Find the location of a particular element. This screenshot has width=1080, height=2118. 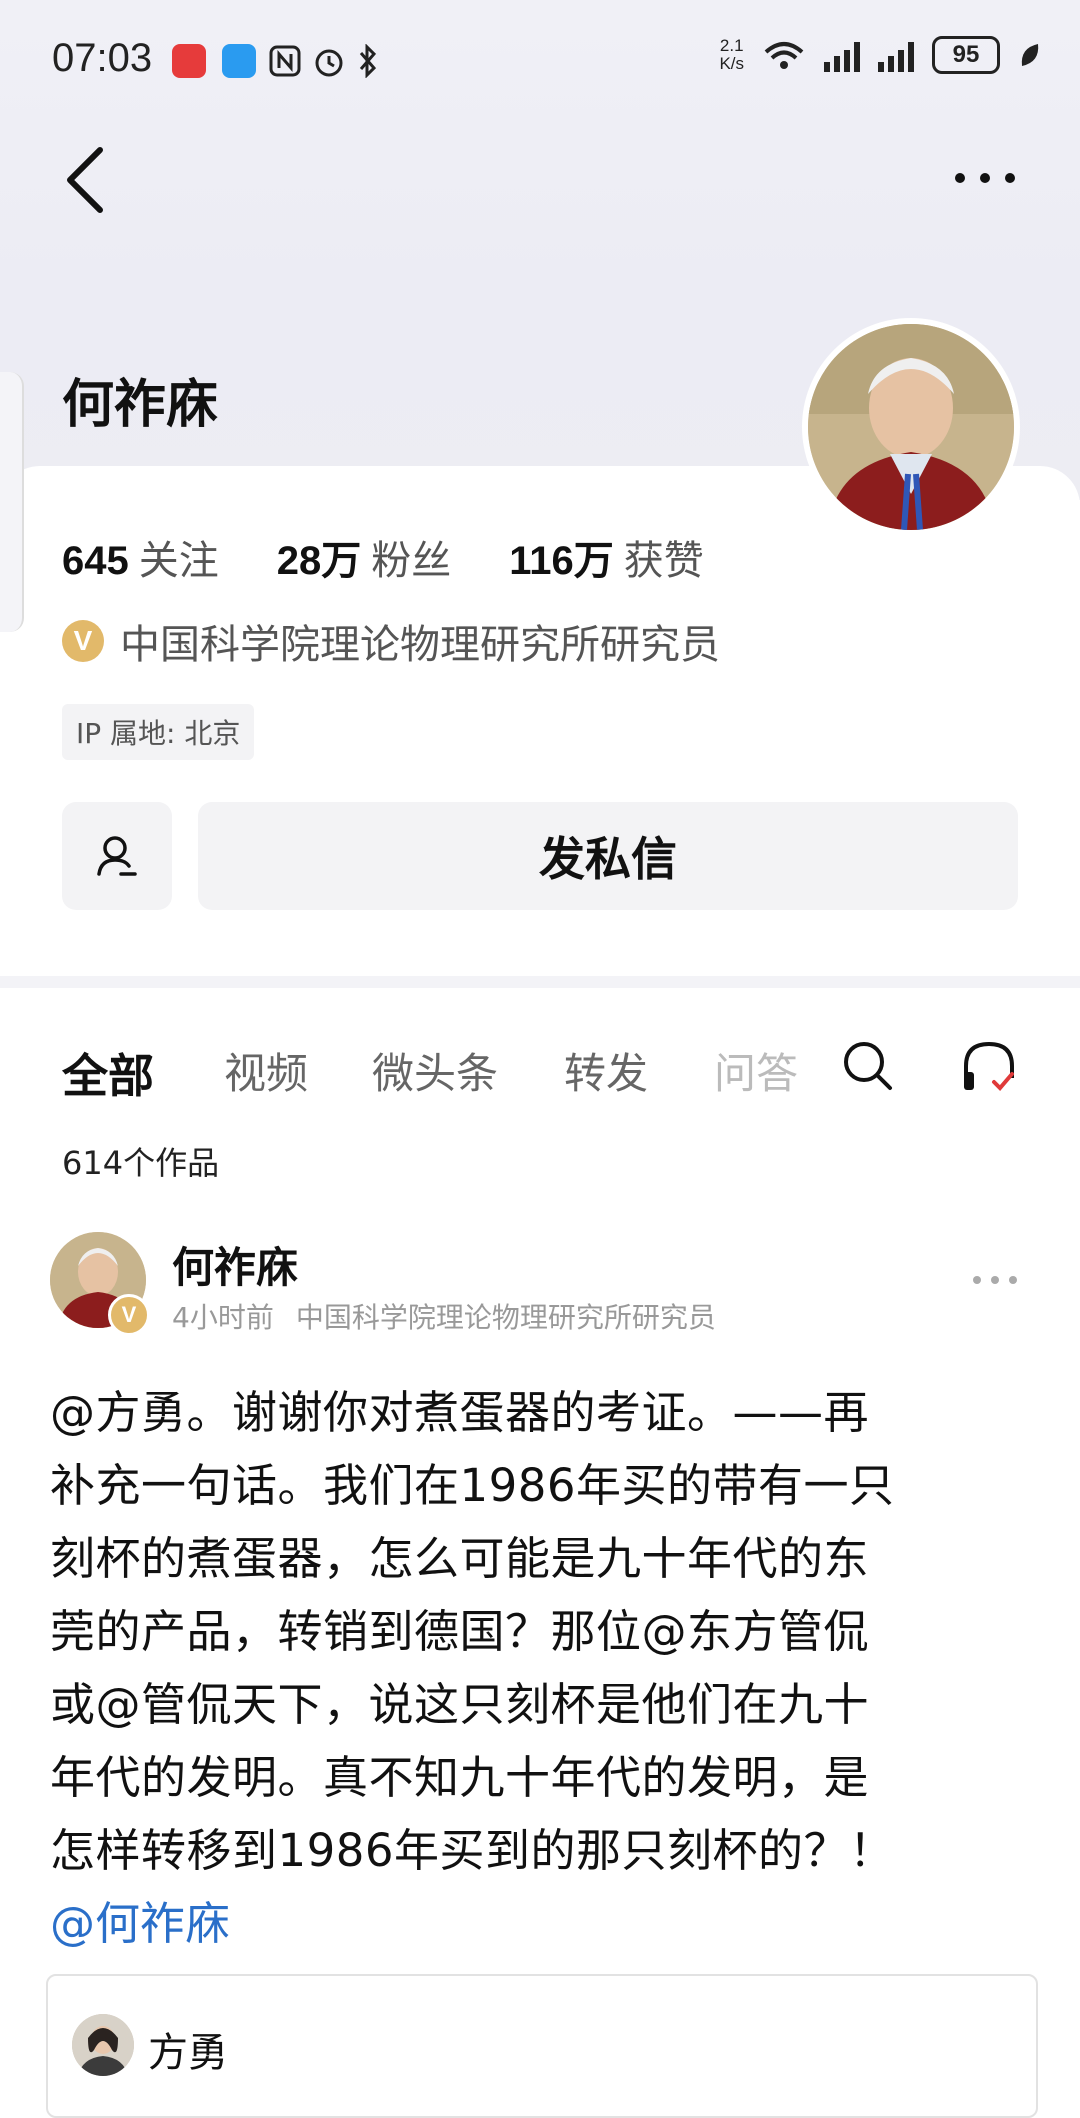

stat-likes: 116万 获赞 is located at coordinates (606, 557).